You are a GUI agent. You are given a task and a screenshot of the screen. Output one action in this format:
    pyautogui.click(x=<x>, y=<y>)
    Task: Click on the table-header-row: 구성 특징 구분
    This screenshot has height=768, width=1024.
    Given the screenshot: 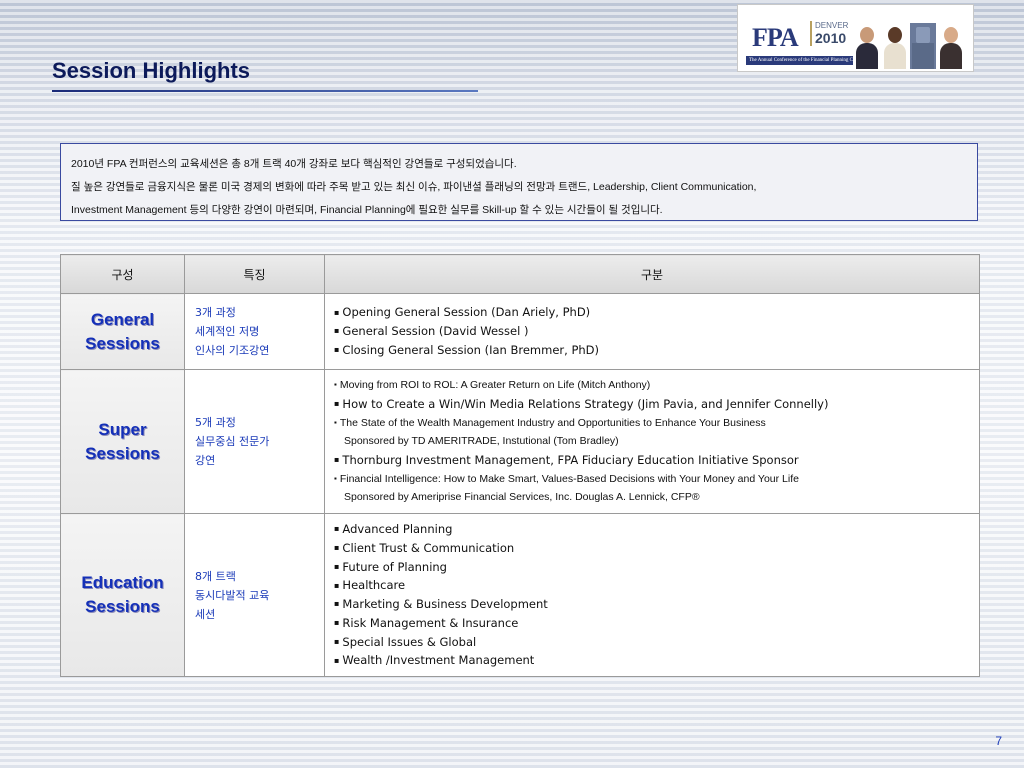 What is the action you would take?
    pyautogui.click(x=520, y=274)
    